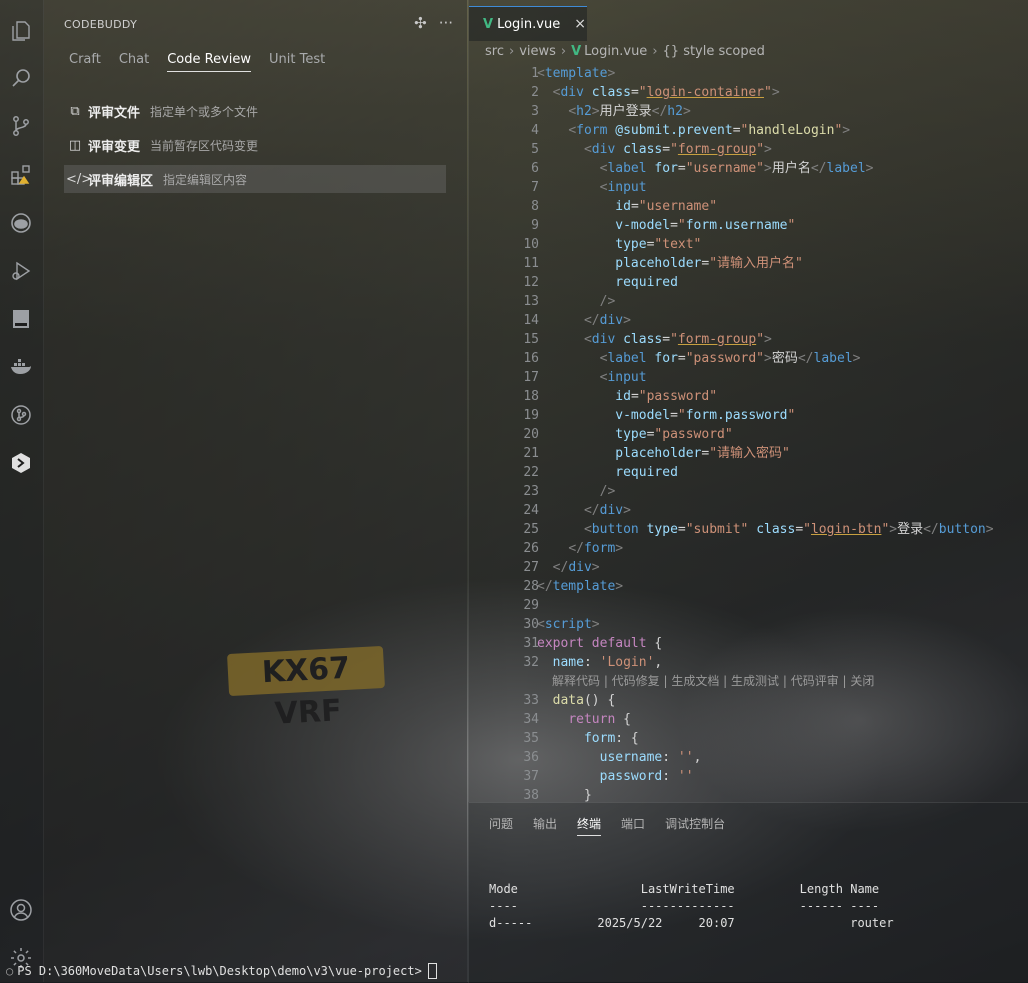  I want to click on code-line: 36 username: '',, so click(612, 757).